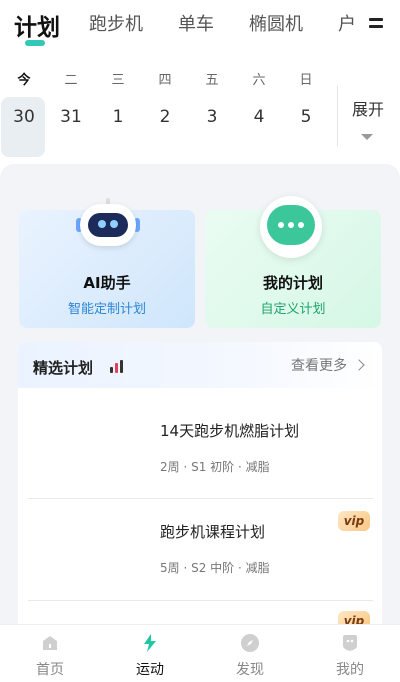 The width and height of the screenshot is (400, 682). I want to click on top-tab-bar: 计划 跑步机 单车 椭圆机 户, so click(200, 28).